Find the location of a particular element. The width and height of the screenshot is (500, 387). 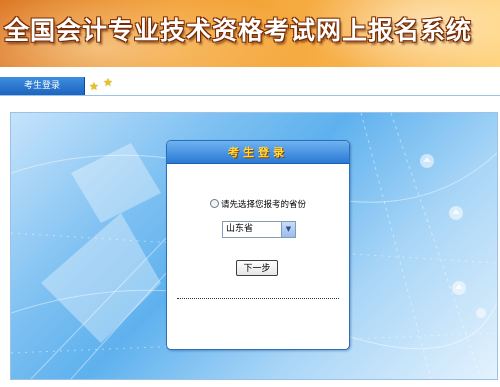

nav-tab-login-label: 考生登录 is located at coordinates (41, 86).